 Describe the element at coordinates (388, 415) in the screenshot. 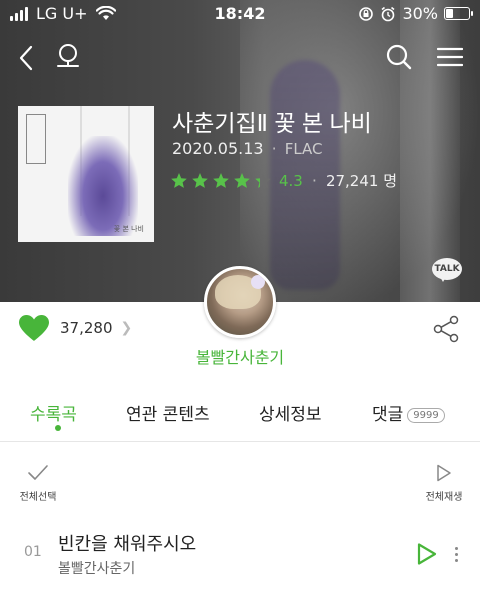

I see `tab-comments-label: 댓글` at that location.